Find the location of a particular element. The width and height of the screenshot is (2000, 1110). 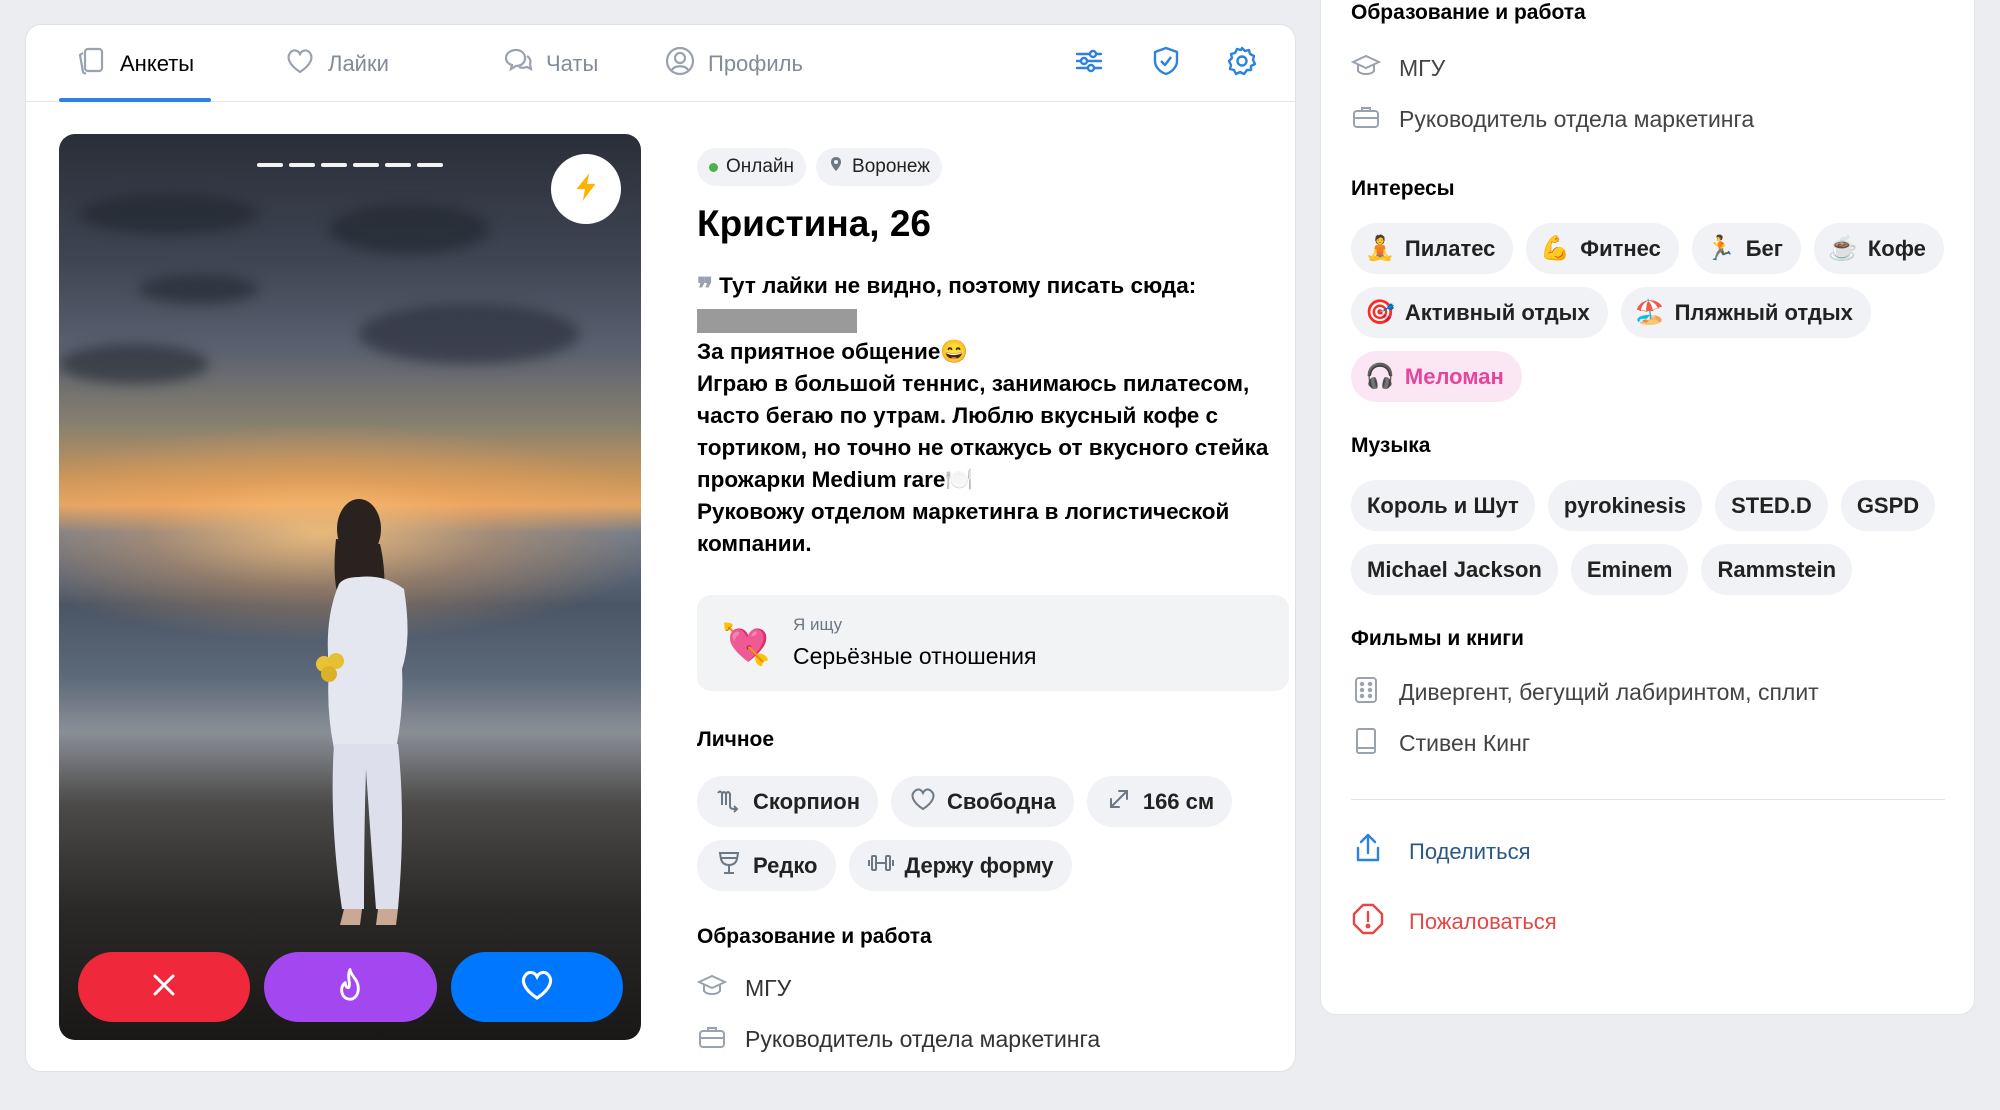

cards-icon is located at coordinates (92, 64).